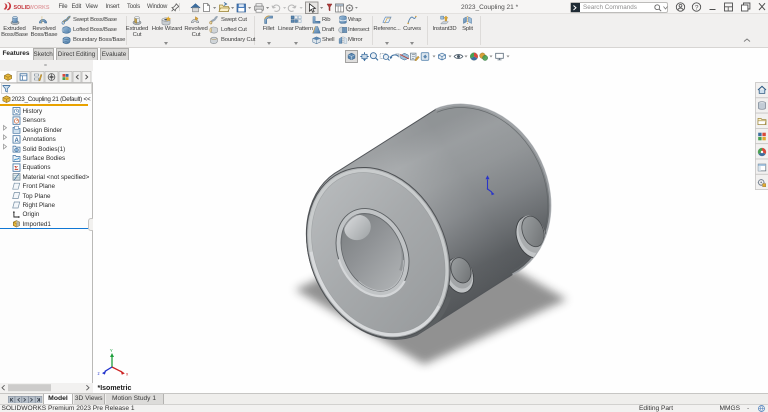 This screenshot has height=412, width=768. What do you see at coordinates (17, 141) in the screenshot?
I see `svg-text: A` at bounding box center [17, 141].